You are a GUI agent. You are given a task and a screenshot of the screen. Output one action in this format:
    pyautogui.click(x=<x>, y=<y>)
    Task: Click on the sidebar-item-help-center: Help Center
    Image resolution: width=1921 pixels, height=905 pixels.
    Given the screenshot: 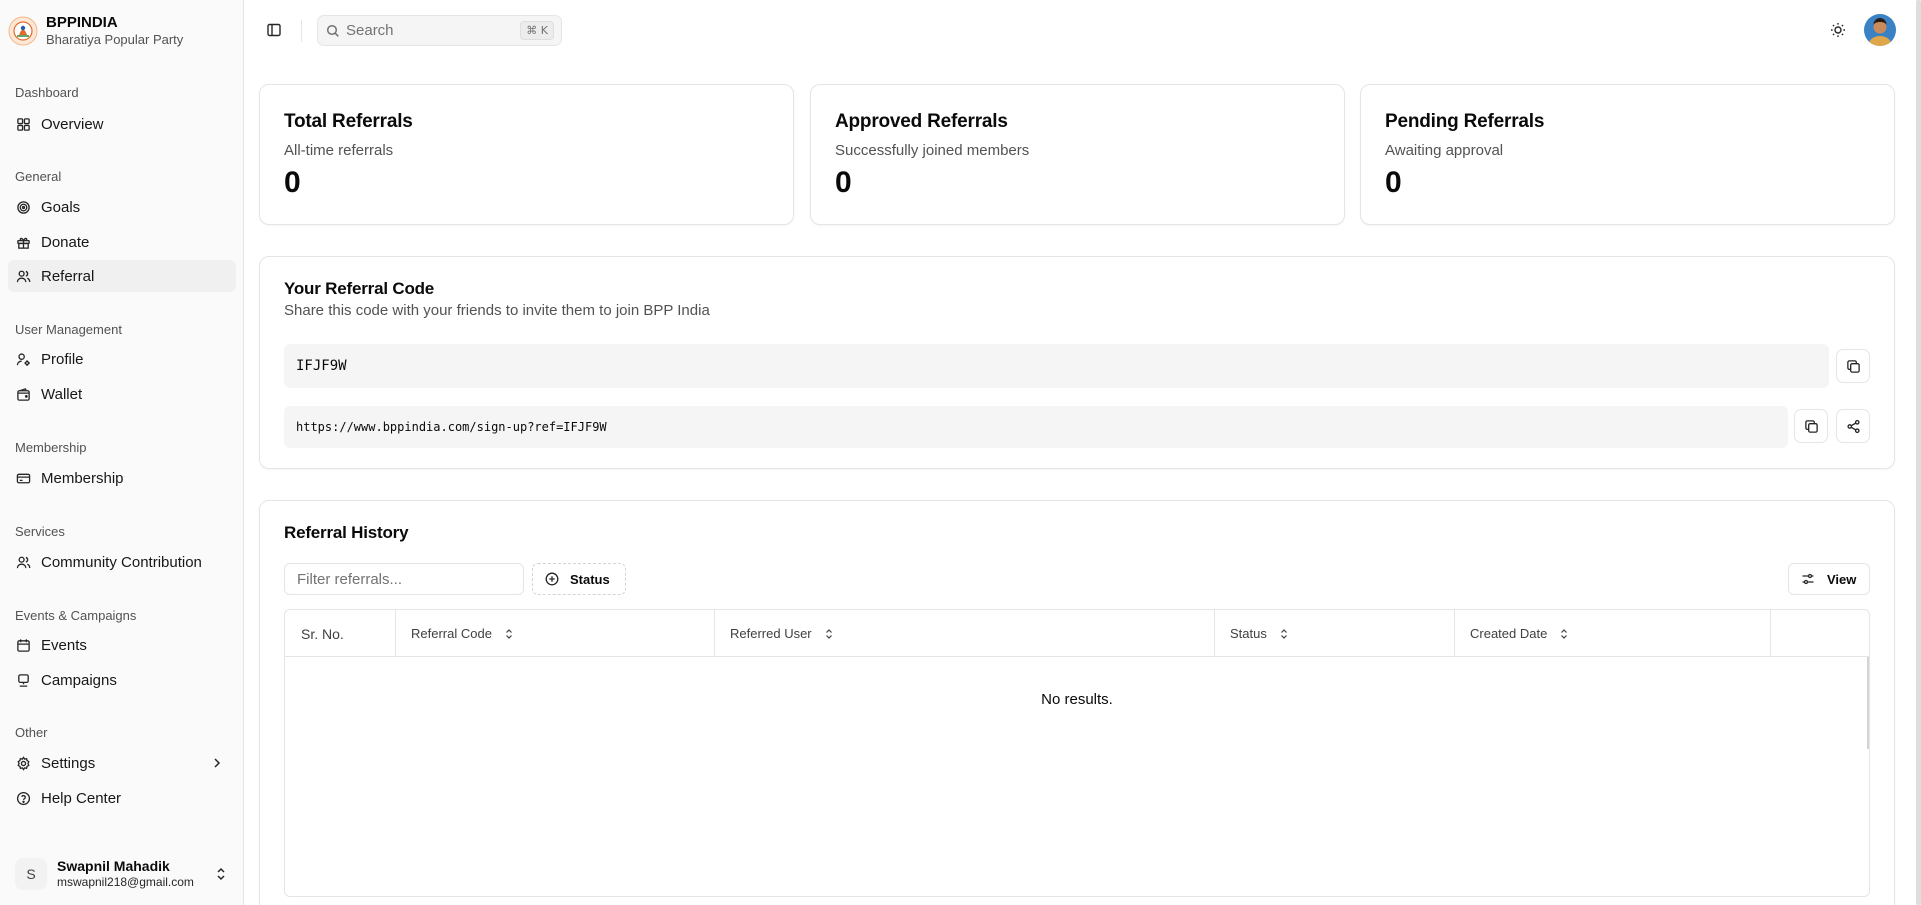 What is the action you would take?
    pyautogui.click(x=122, y=798)
    